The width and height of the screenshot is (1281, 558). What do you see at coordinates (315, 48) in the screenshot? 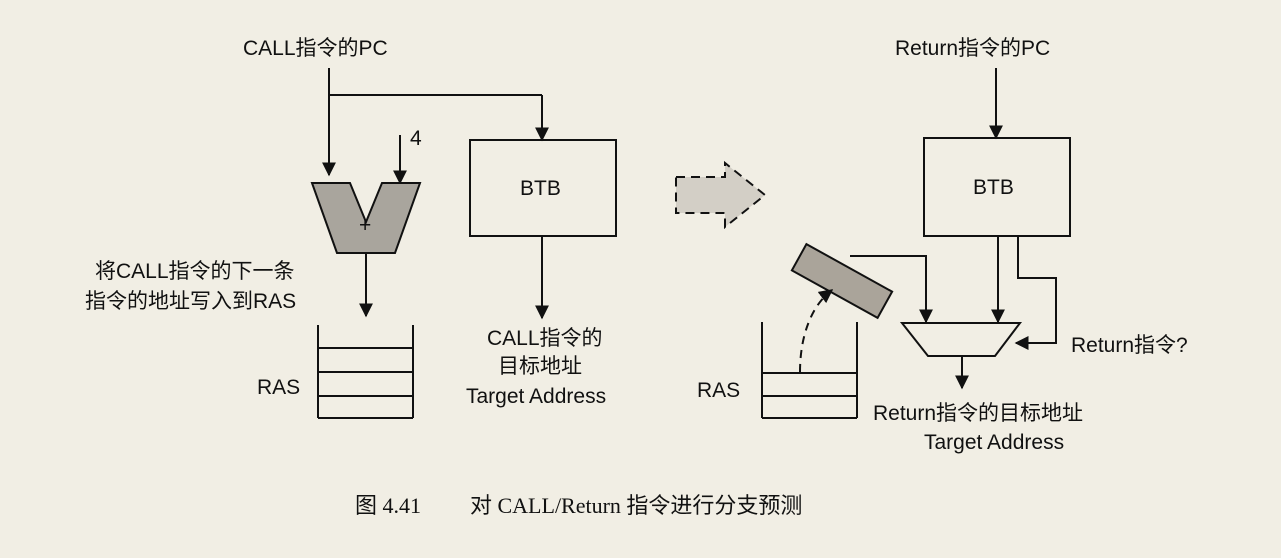
I see `call-pc-label: CALL指令的PC` at bounding box center [315, 48].